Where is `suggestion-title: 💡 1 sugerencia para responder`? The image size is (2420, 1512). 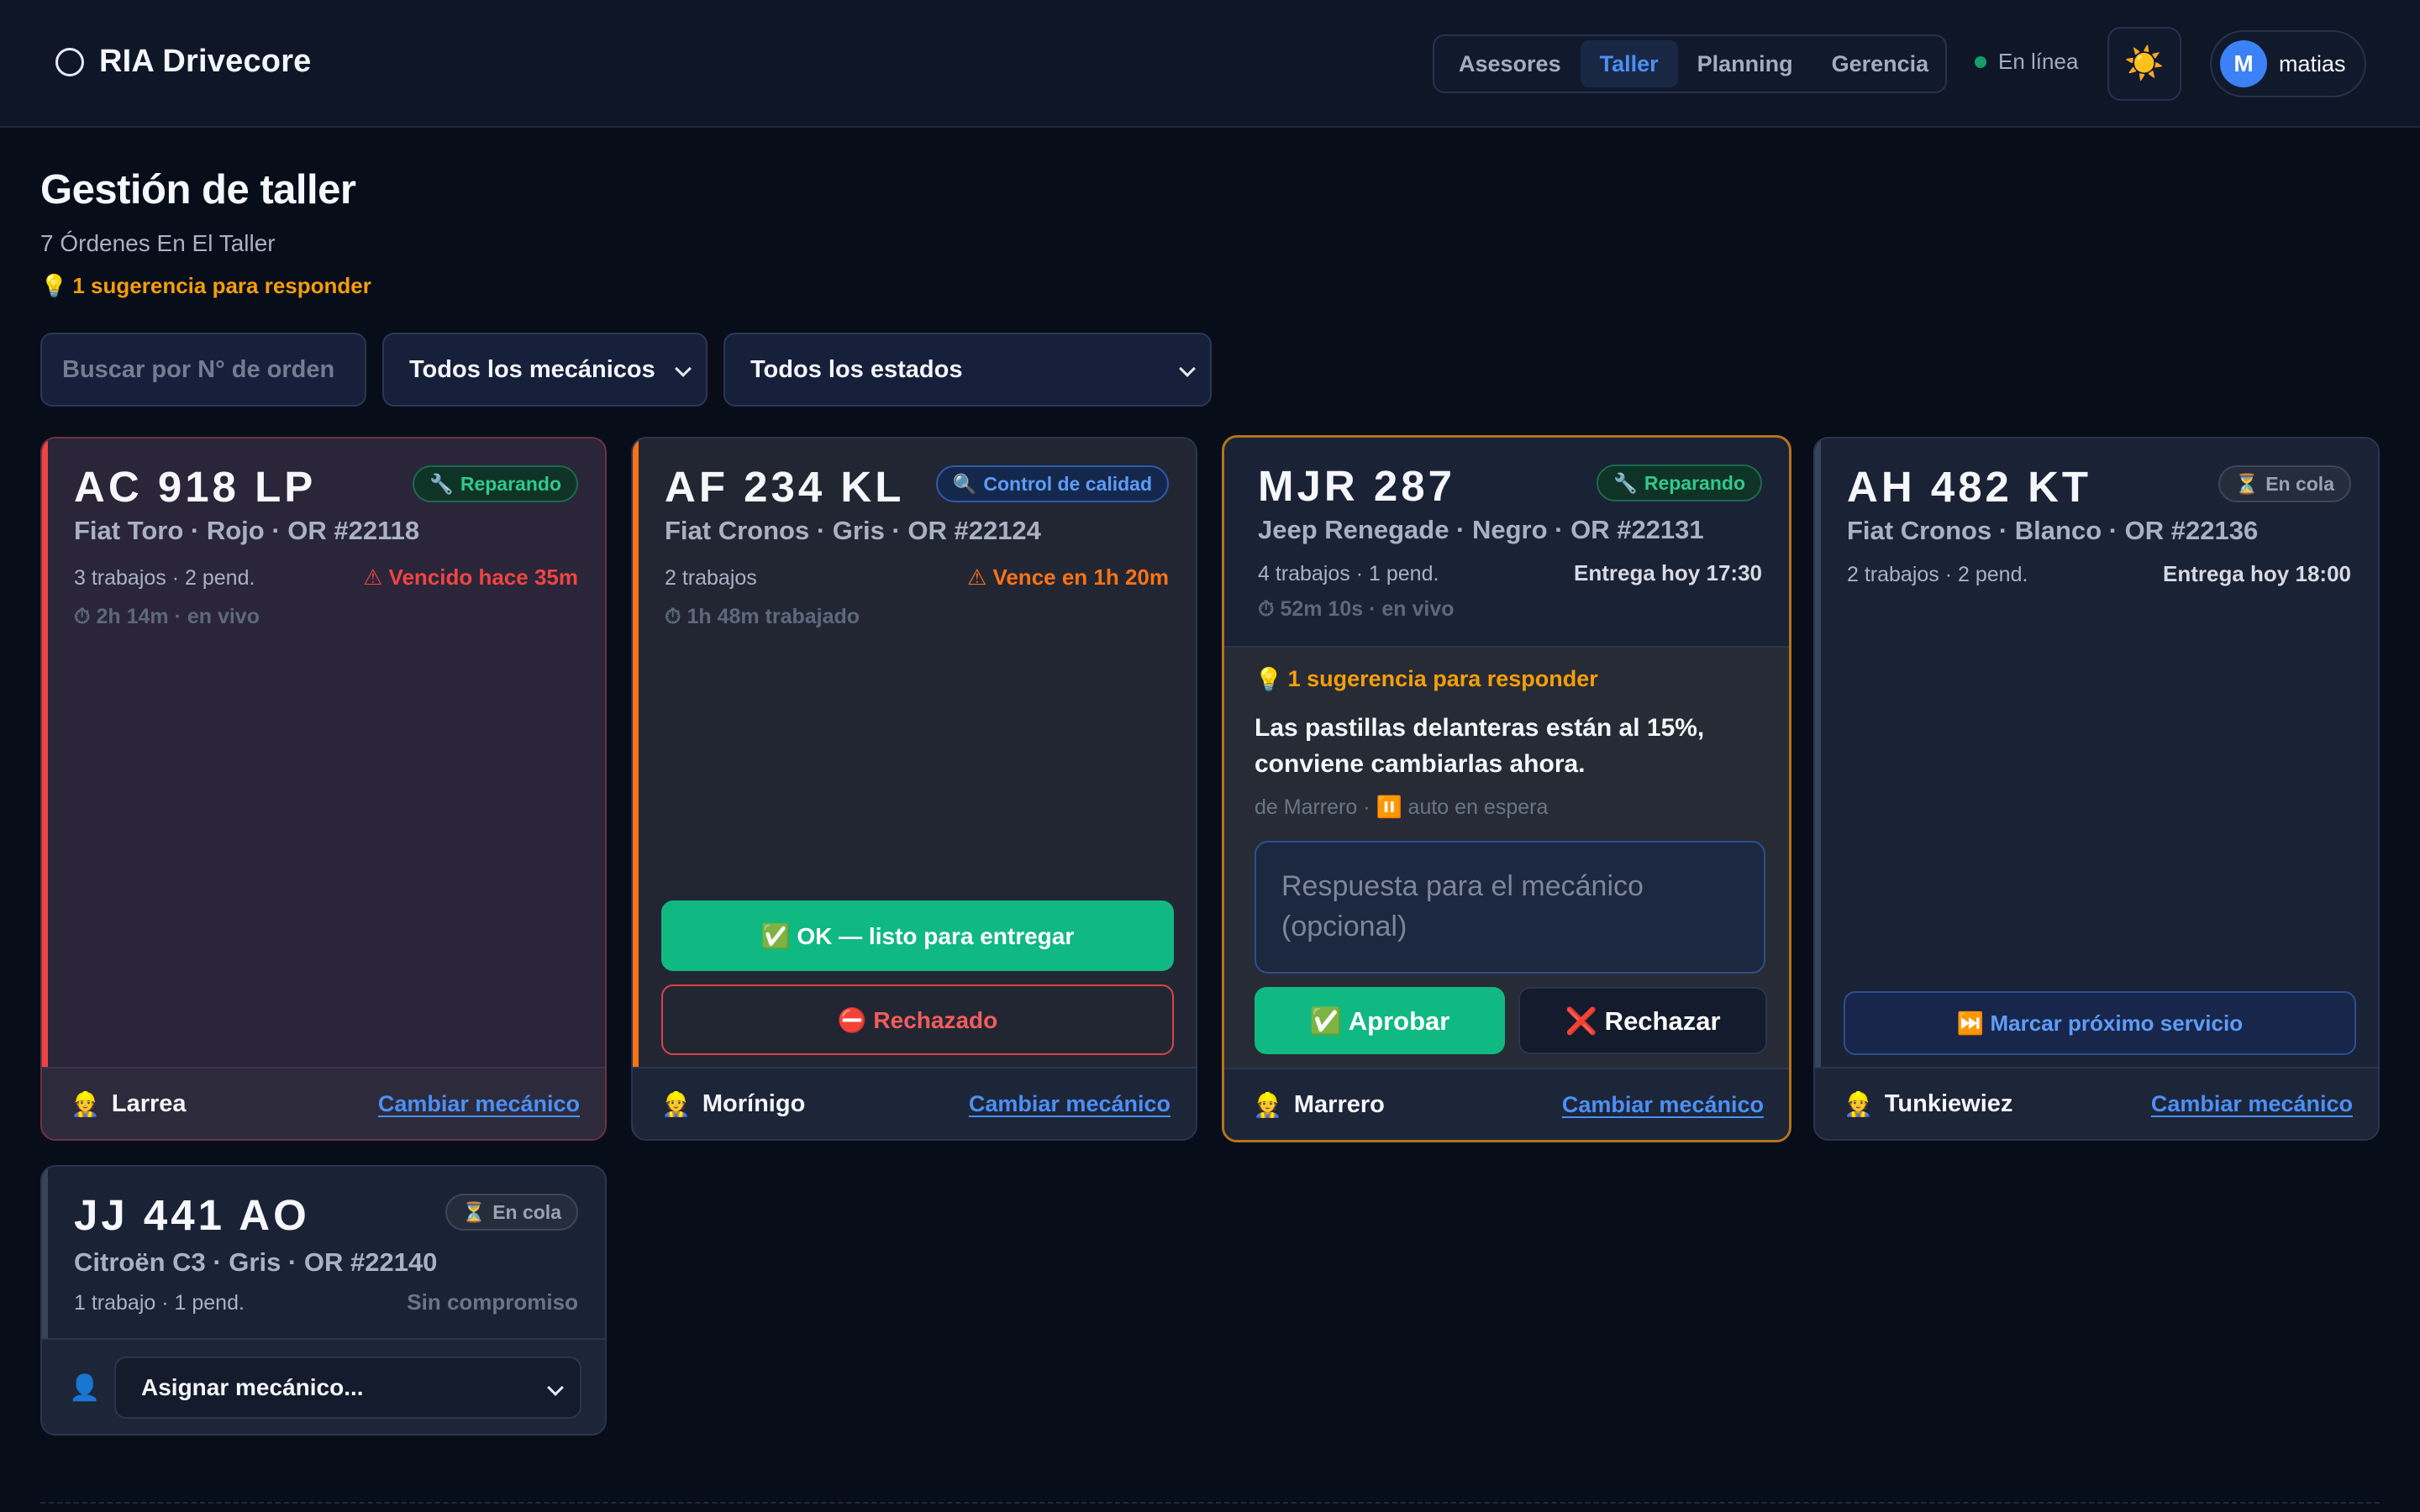 suggestion-title: 💡 1 sugerencia para responder is located at coordinates (1426, 679).